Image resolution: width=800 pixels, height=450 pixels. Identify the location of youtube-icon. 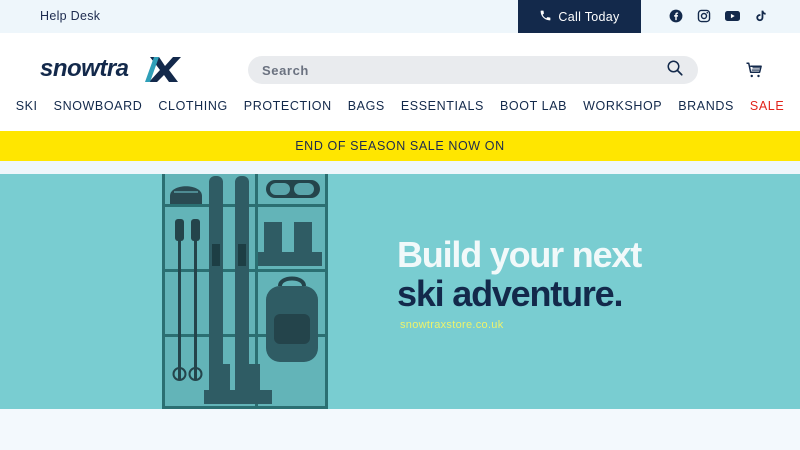
(732, 16).